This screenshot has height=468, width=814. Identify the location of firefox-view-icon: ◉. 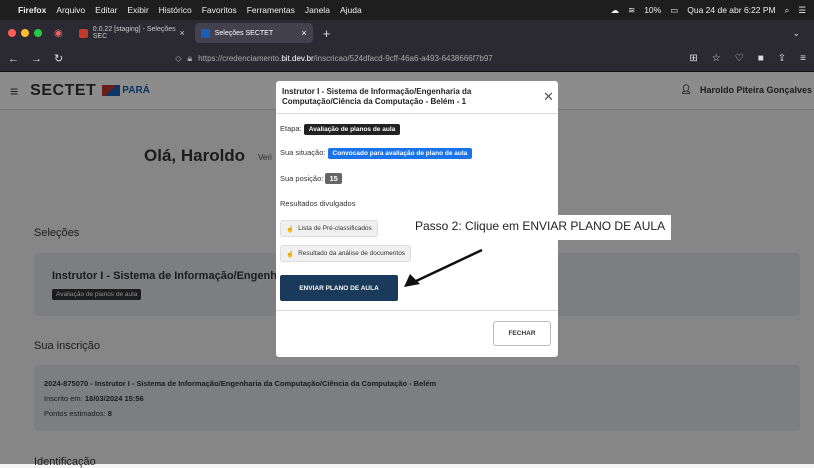
(58, 33).